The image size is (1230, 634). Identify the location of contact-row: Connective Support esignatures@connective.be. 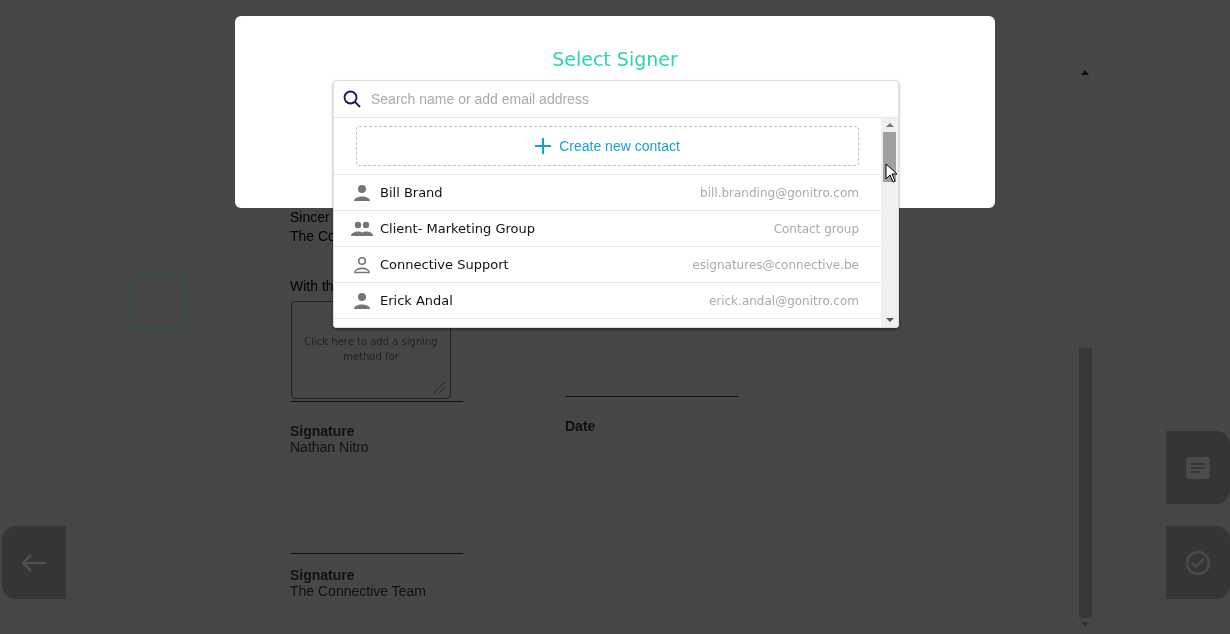
(607, 265).